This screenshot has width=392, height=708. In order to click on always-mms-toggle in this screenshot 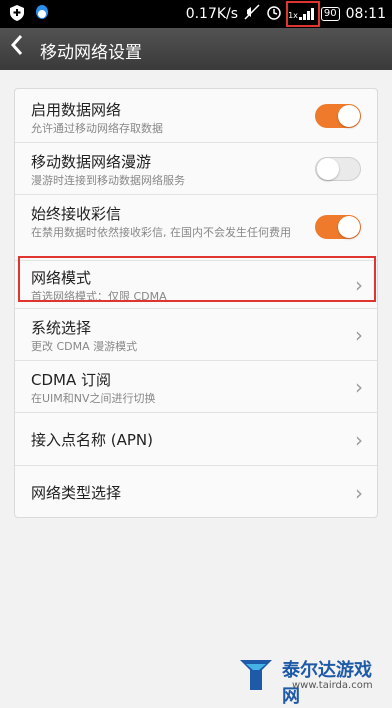, I will do `click(338, 227)`.